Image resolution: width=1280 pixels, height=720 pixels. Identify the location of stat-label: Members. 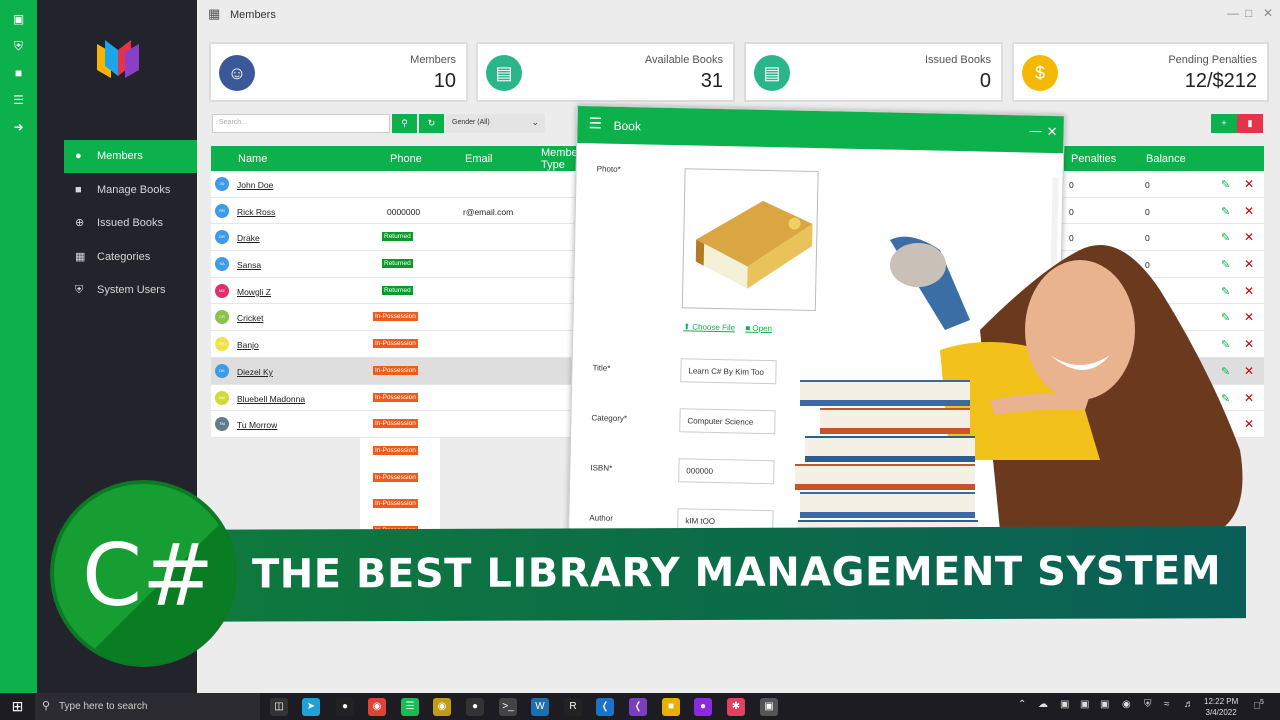
(433, 60).